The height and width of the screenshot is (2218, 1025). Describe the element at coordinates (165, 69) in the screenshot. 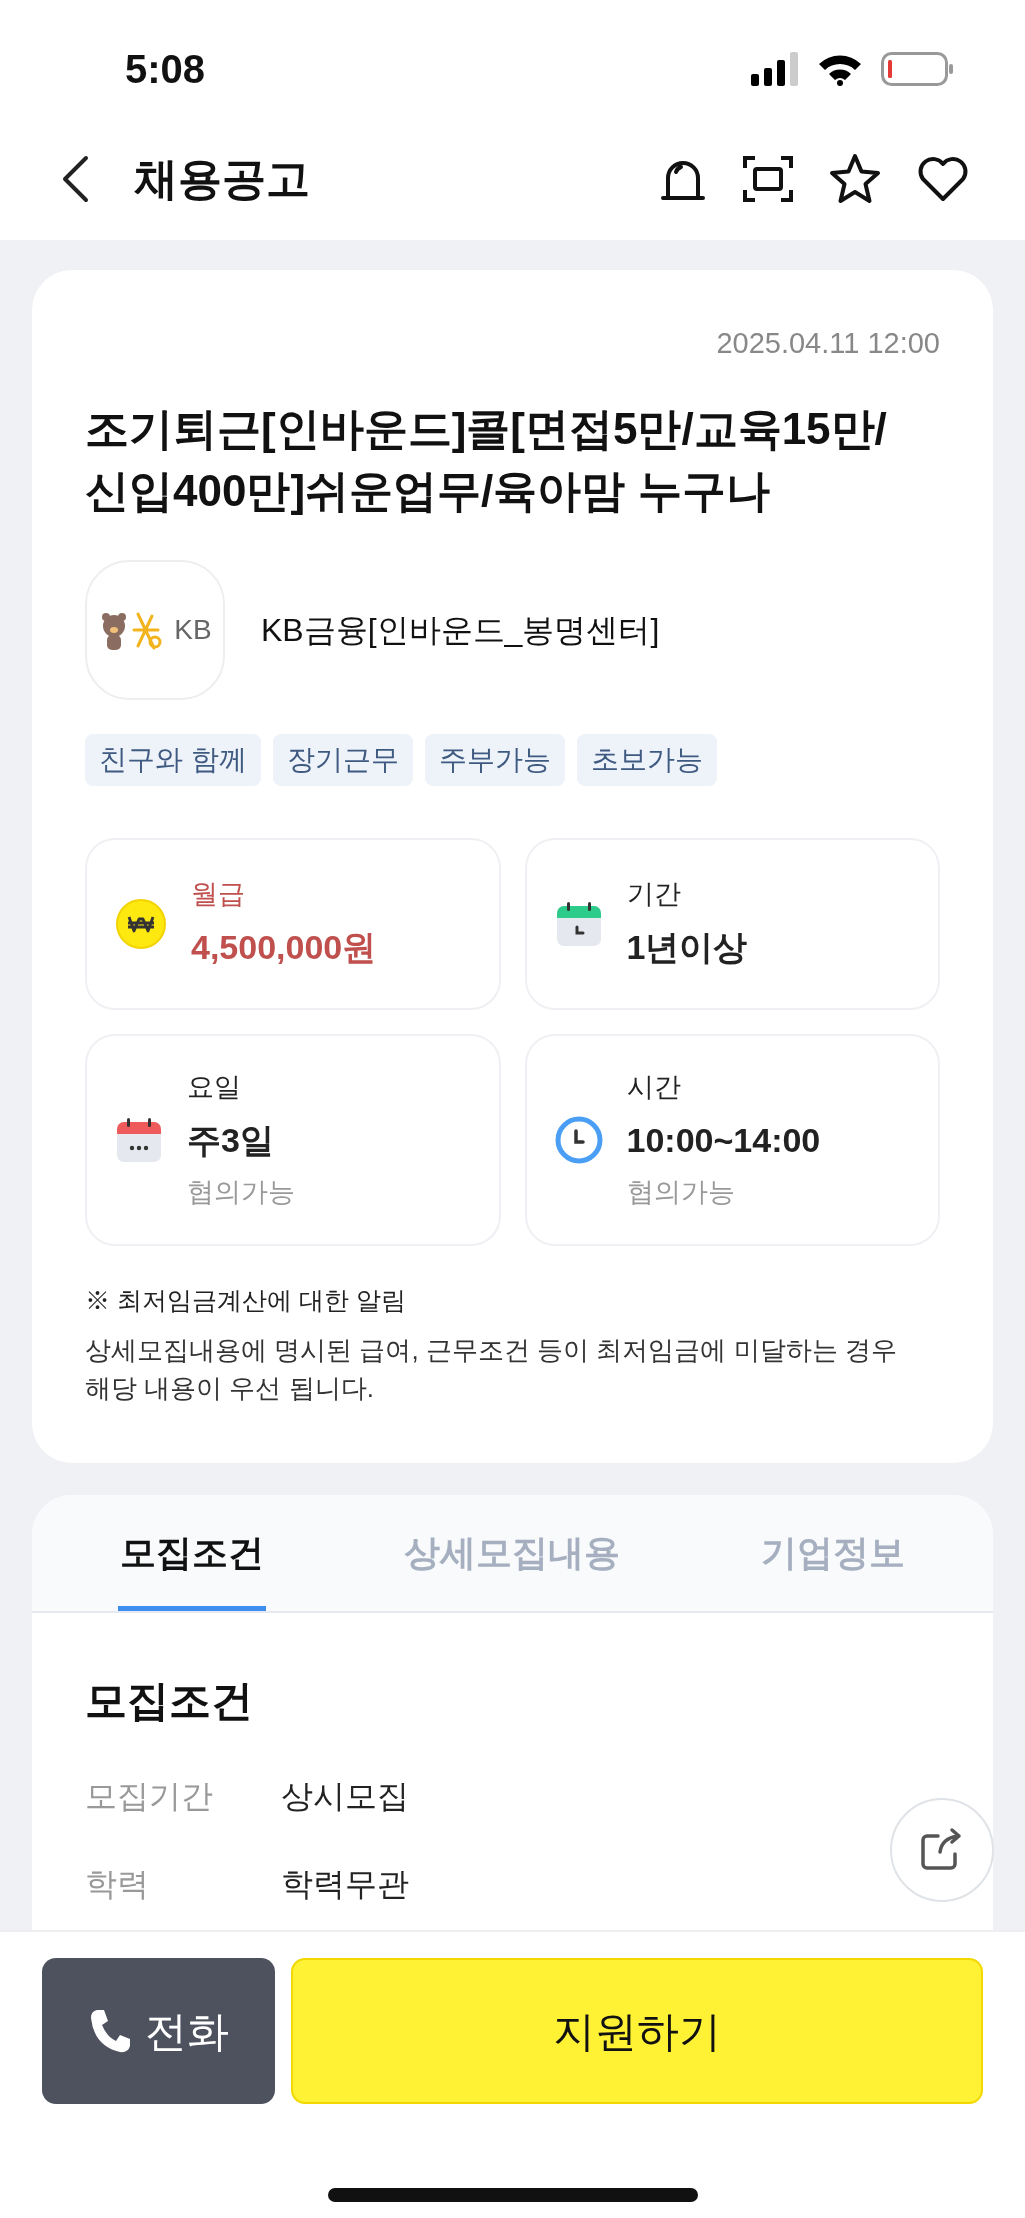

I see `status-time: 5:08` at that location.